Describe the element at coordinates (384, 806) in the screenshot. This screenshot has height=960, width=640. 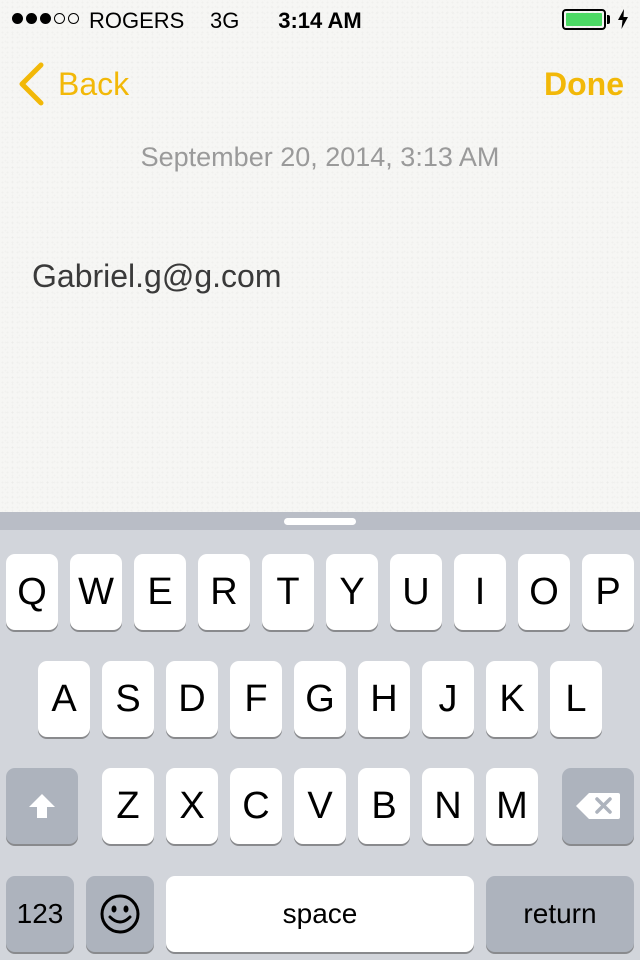
I see `key-b: B` at that location.